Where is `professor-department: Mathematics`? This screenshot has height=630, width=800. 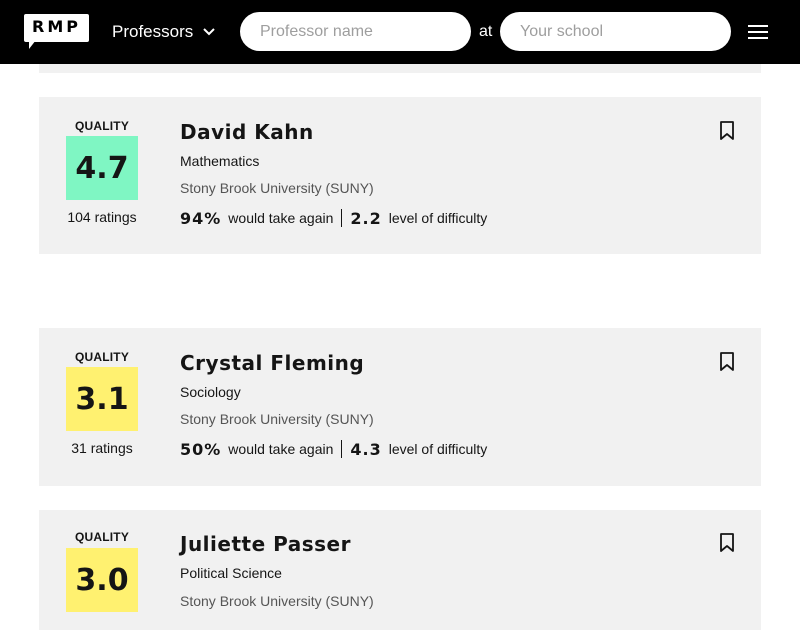 professor-department: Mathematics is located at coordinates (220, 161).